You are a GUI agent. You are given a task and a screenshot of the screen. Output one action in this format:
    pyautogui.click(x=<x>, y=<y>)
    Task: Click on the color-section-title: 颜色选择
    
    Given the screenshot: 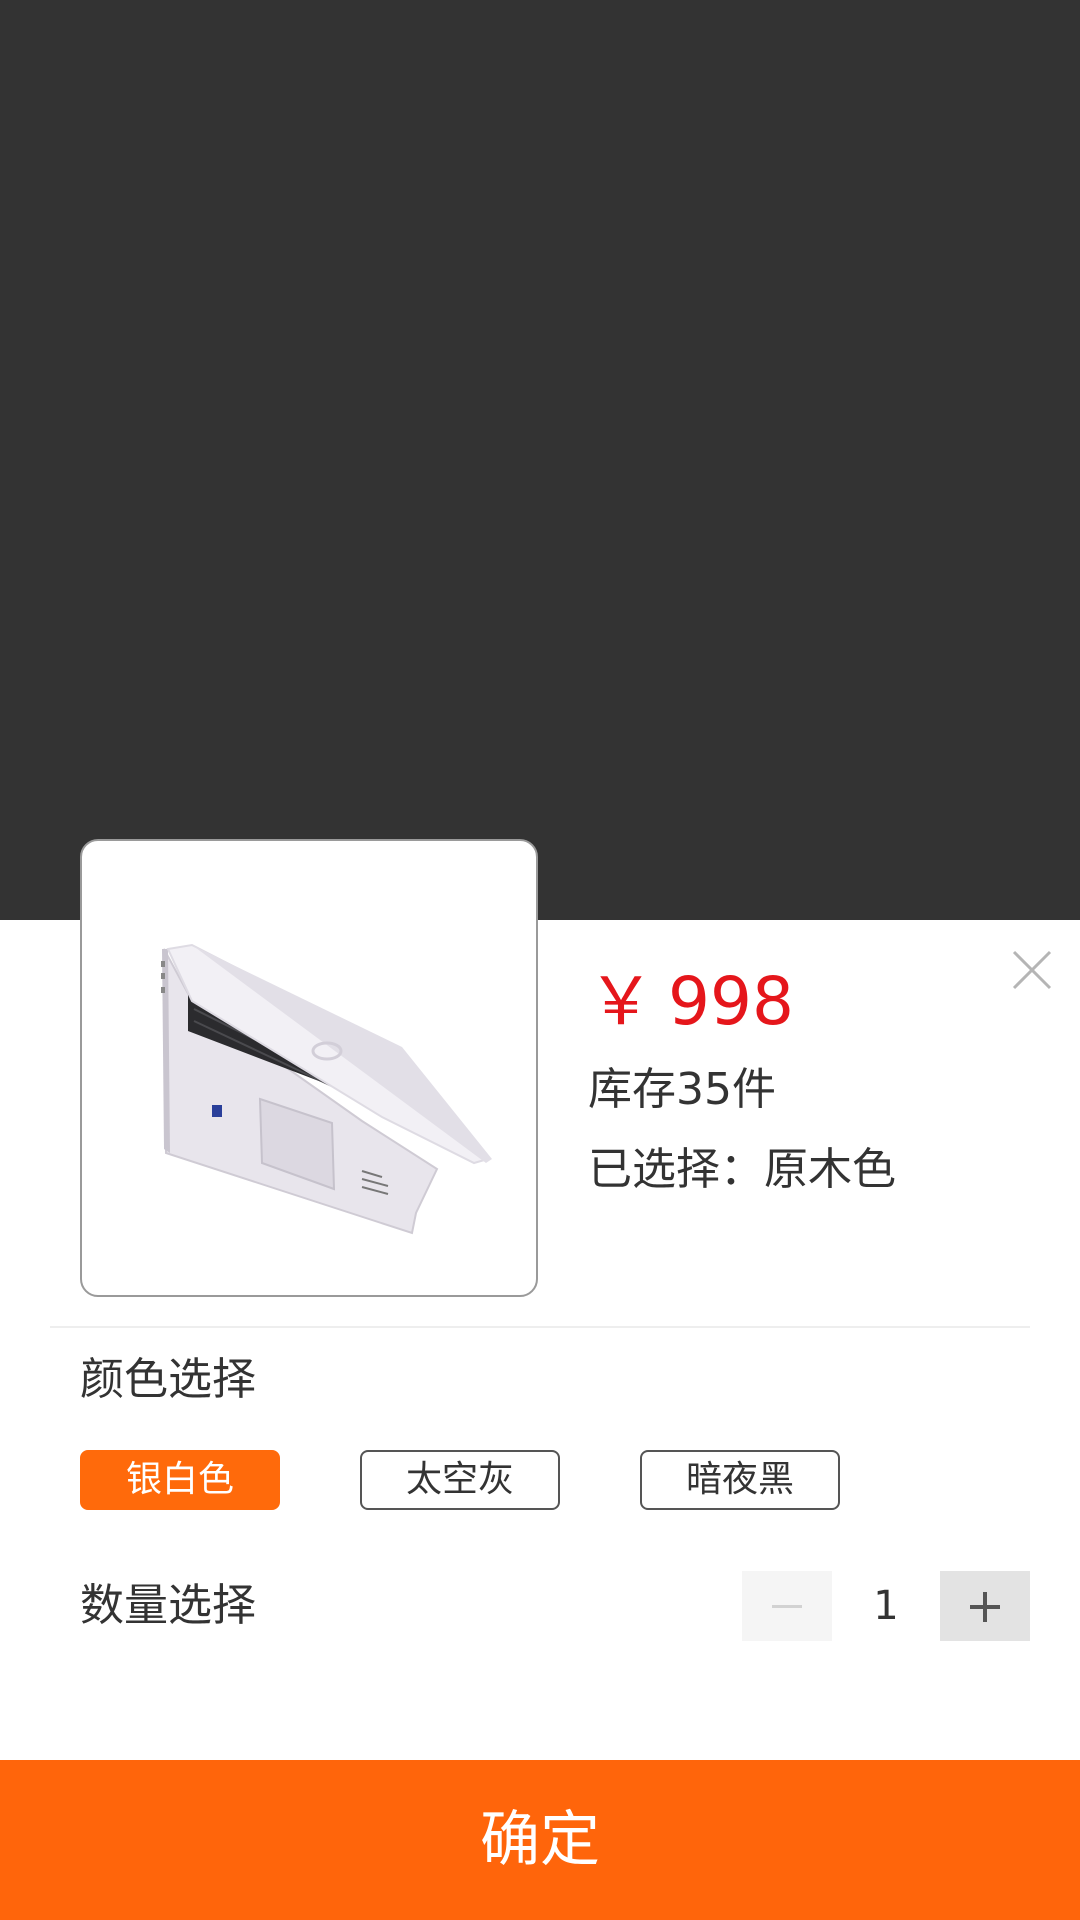 What is the action you would take?
    pyautogui.click(x=168, y=1379)
    